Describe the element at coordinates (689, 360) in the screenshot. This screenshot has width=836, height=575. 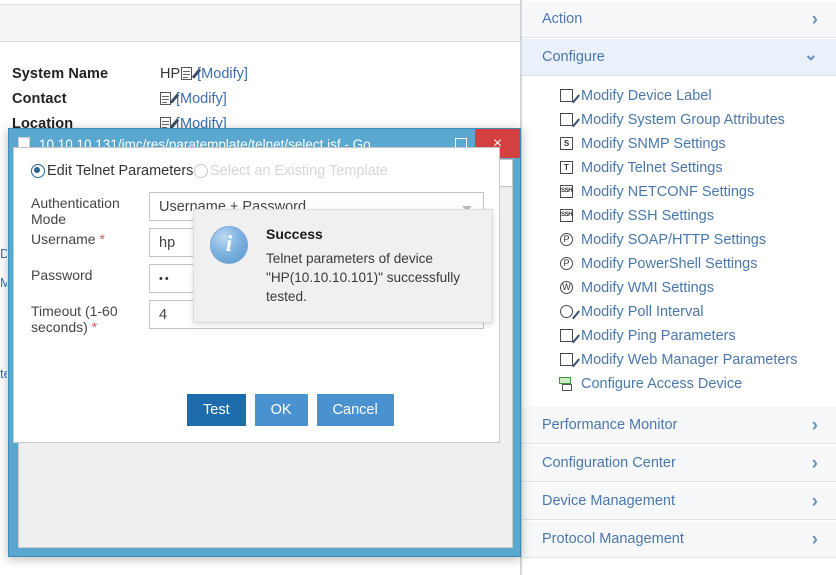
I see `sidebar-item-label: Modify Web Manager Parameters` at that location.